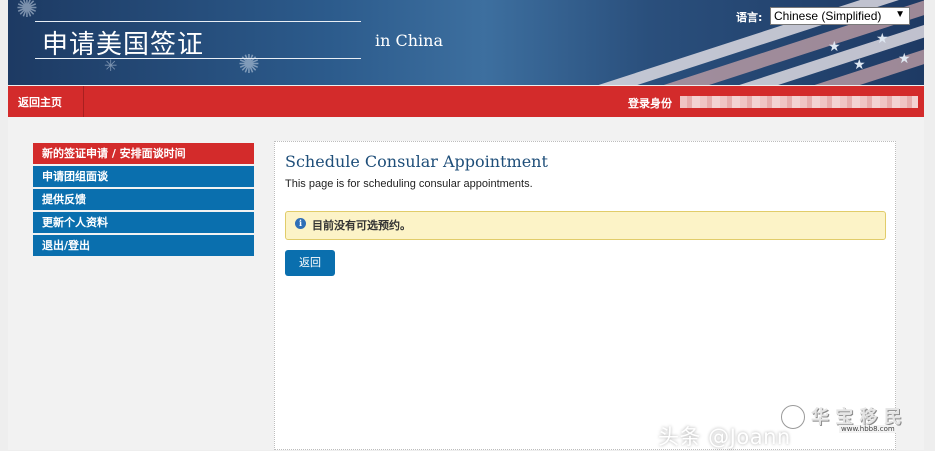  I want to click on home-link: 返回主页, so click(40, 102).